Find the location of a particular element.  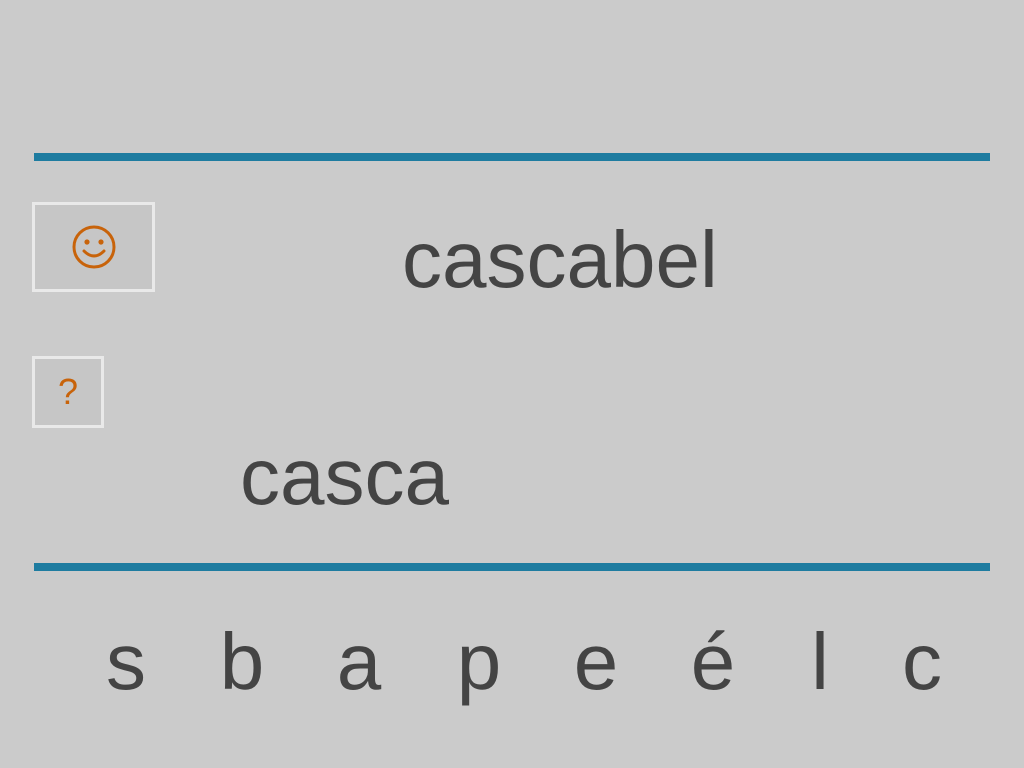

feedback-button is located at coordinates (93, 247).